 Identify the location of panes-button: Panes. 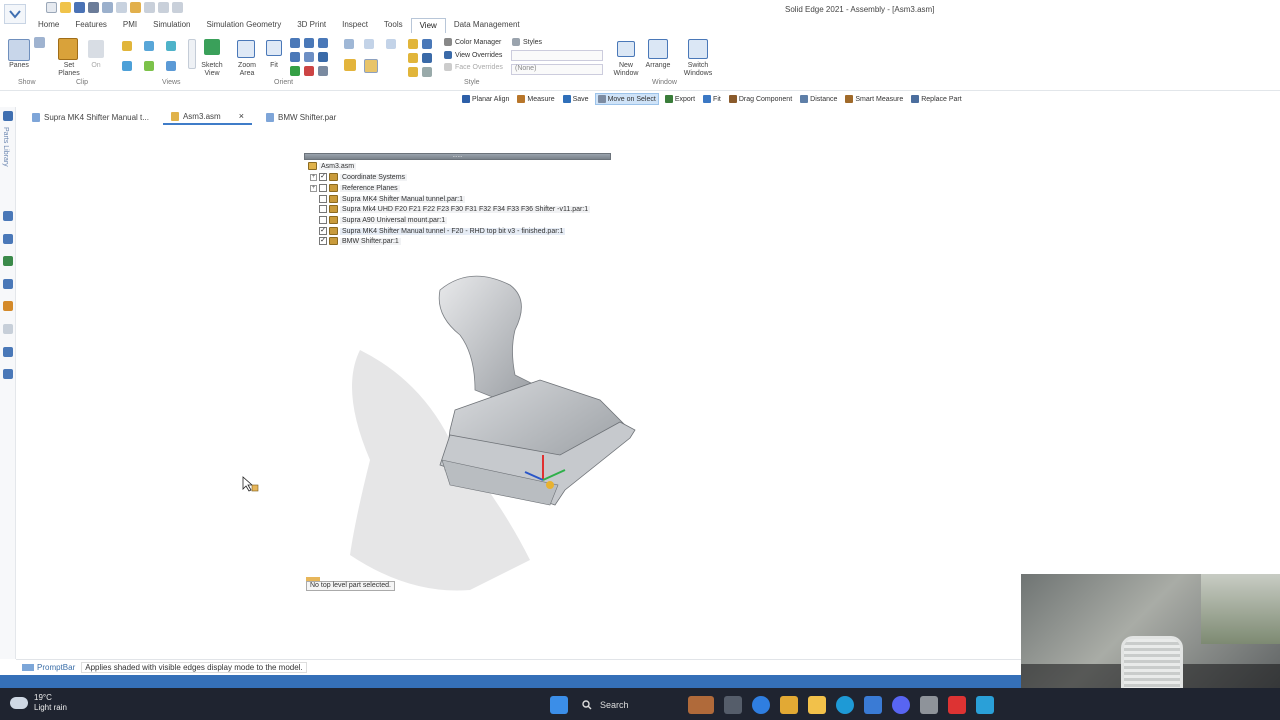
(19, 66).